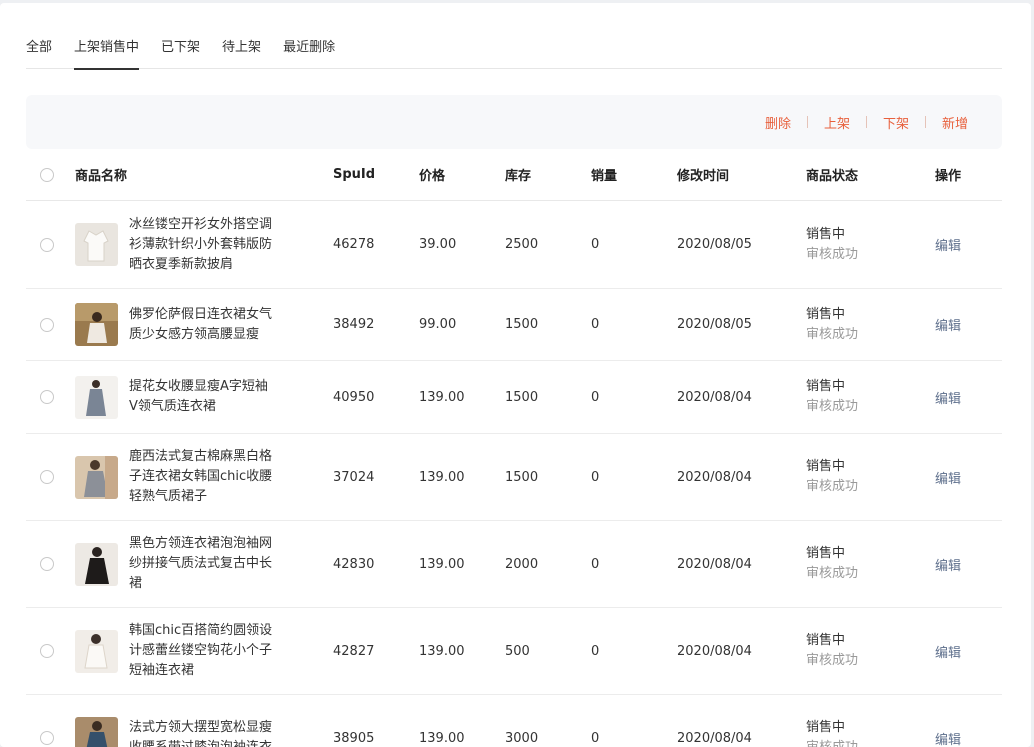 This screenshot has height=747, width=1034. I want to click on header-sales: 销量, so click(604, 176).